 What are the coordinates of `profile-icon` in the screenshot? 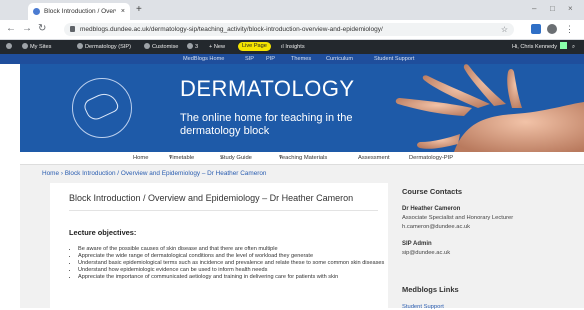 It's located at (552, 29).